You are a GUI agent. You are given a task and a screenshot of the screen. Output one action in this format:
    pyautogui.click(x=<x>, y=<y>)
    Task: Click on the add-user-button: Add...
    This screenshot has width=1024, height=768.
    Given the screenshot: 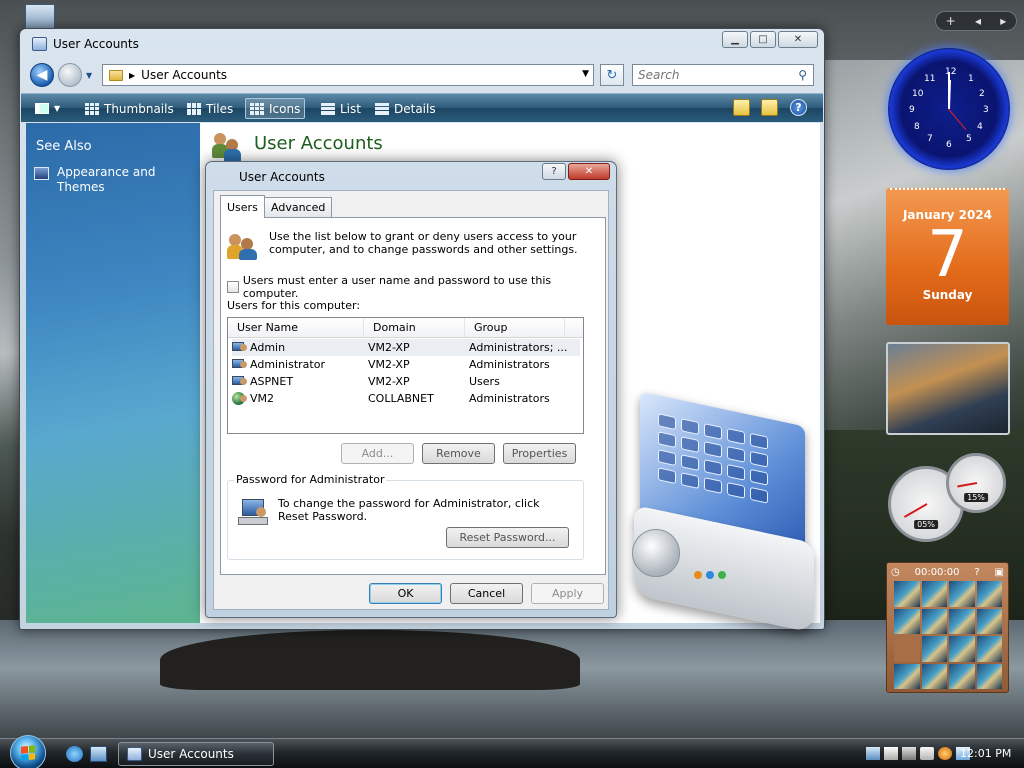 What is the action you would take?
    pyautogui.click(x=377, y=453)
    